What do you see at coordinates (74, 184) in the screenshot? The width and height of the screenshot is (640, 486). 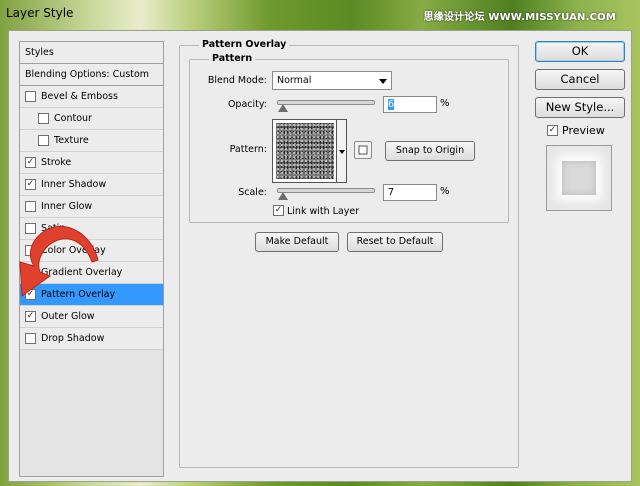 I see `style-label-inner-shadow: Inner Shadow` at bounding box center [74, 184].